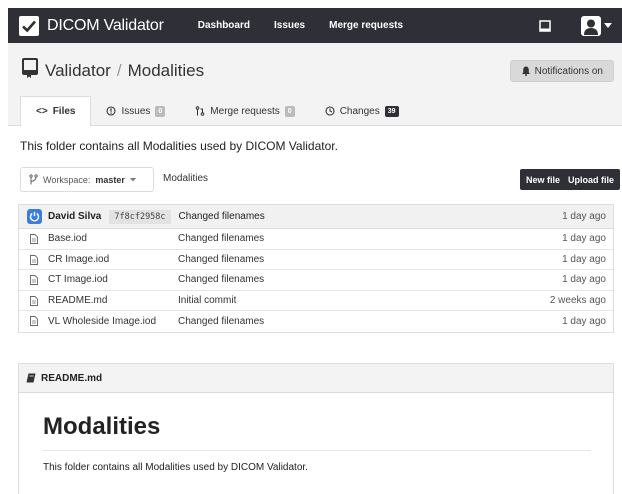 The height and width of the screenshot is (494, 622). What do you see at coordinates (102, 426) in the screenshot?
I see `readme-heading: Modalities` at bounding box center [102, 426].